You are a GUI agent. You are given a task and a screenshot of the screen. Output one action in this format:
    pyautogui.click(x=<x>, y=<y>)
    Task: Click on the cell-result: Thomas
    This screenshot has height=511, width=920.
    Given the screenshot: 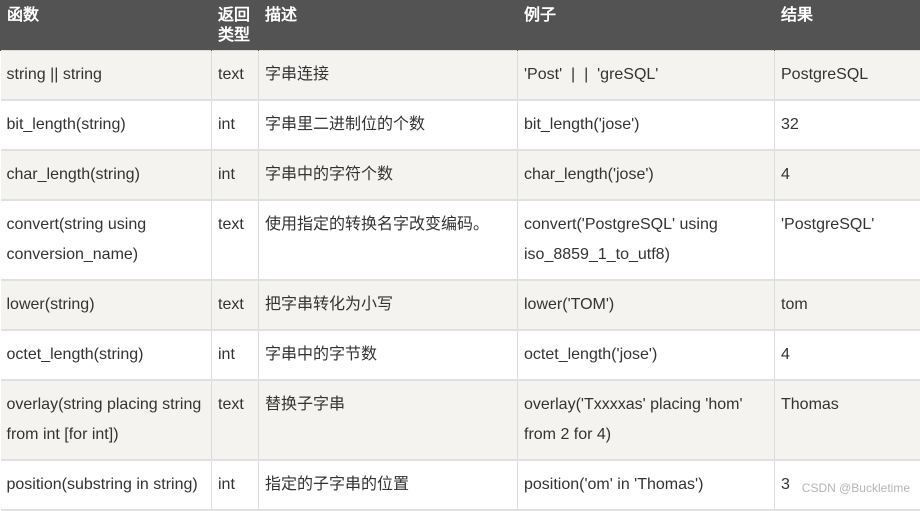 What is the action you would take?
    pyautogui.click(x=847, y=420)
    